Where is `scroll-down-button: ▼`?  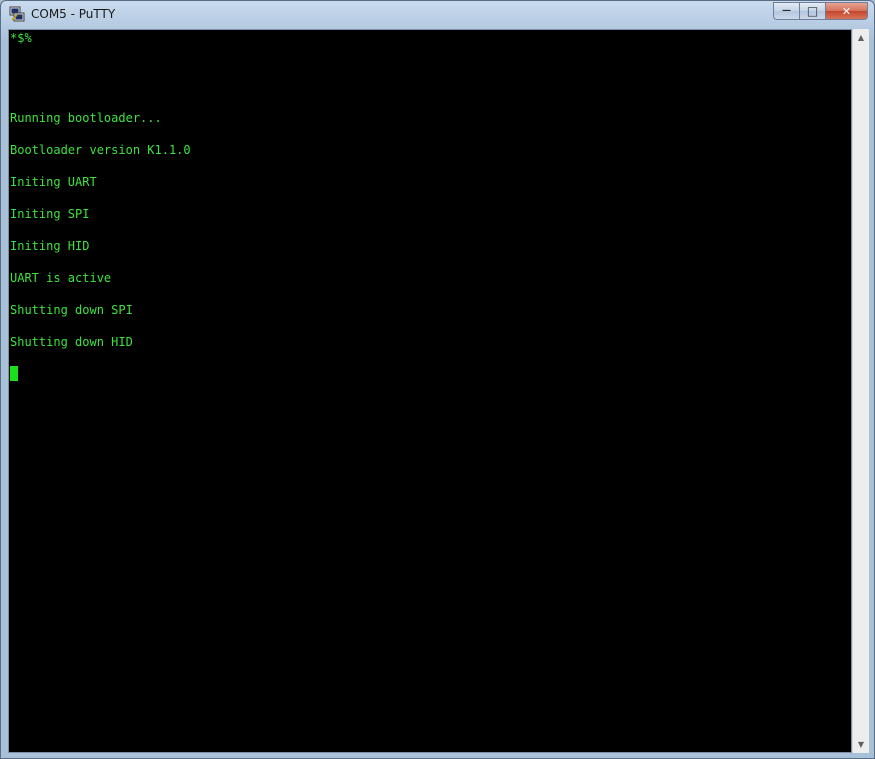
scroll-down-button: ▼ is located at coordinates (861, 744).